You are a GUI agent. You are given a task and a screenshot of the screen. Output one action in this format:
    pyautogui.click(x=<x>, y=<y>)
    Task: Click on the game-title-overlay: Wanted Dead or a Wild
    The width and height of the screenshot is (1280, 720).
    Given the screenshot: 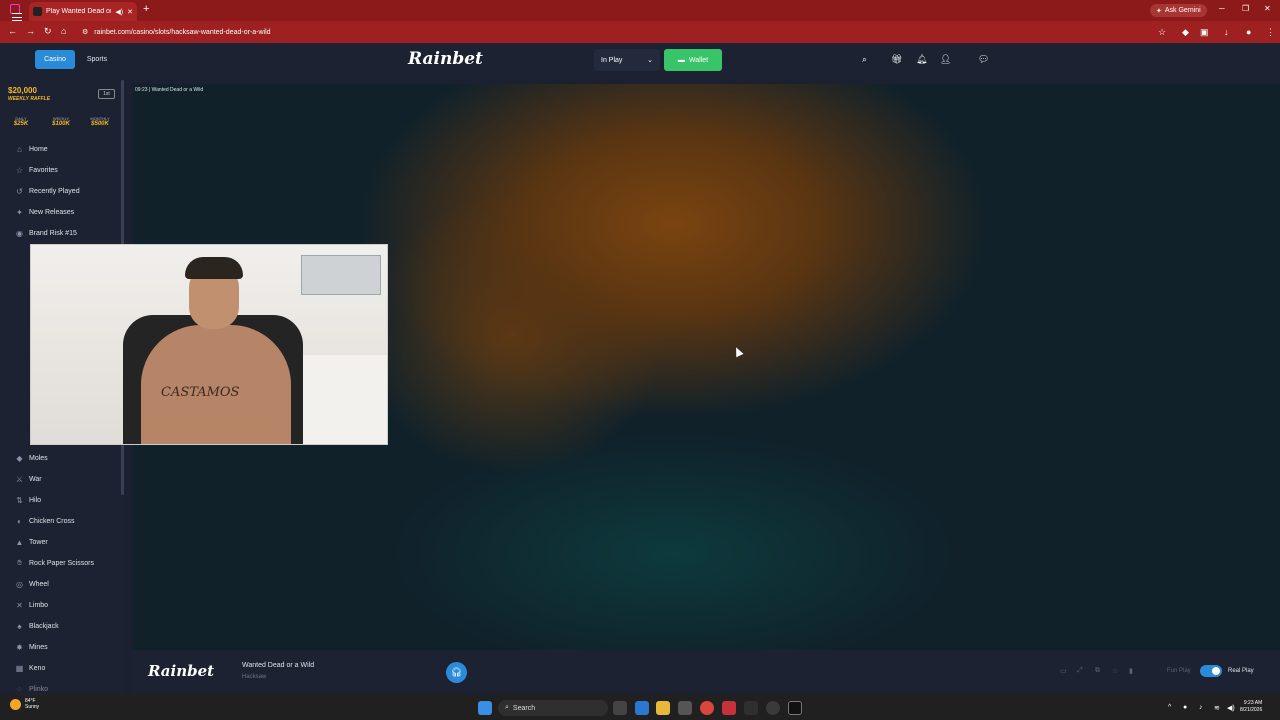 What is the action you would take?
    pyautogui.click(x=177, y=90)
    